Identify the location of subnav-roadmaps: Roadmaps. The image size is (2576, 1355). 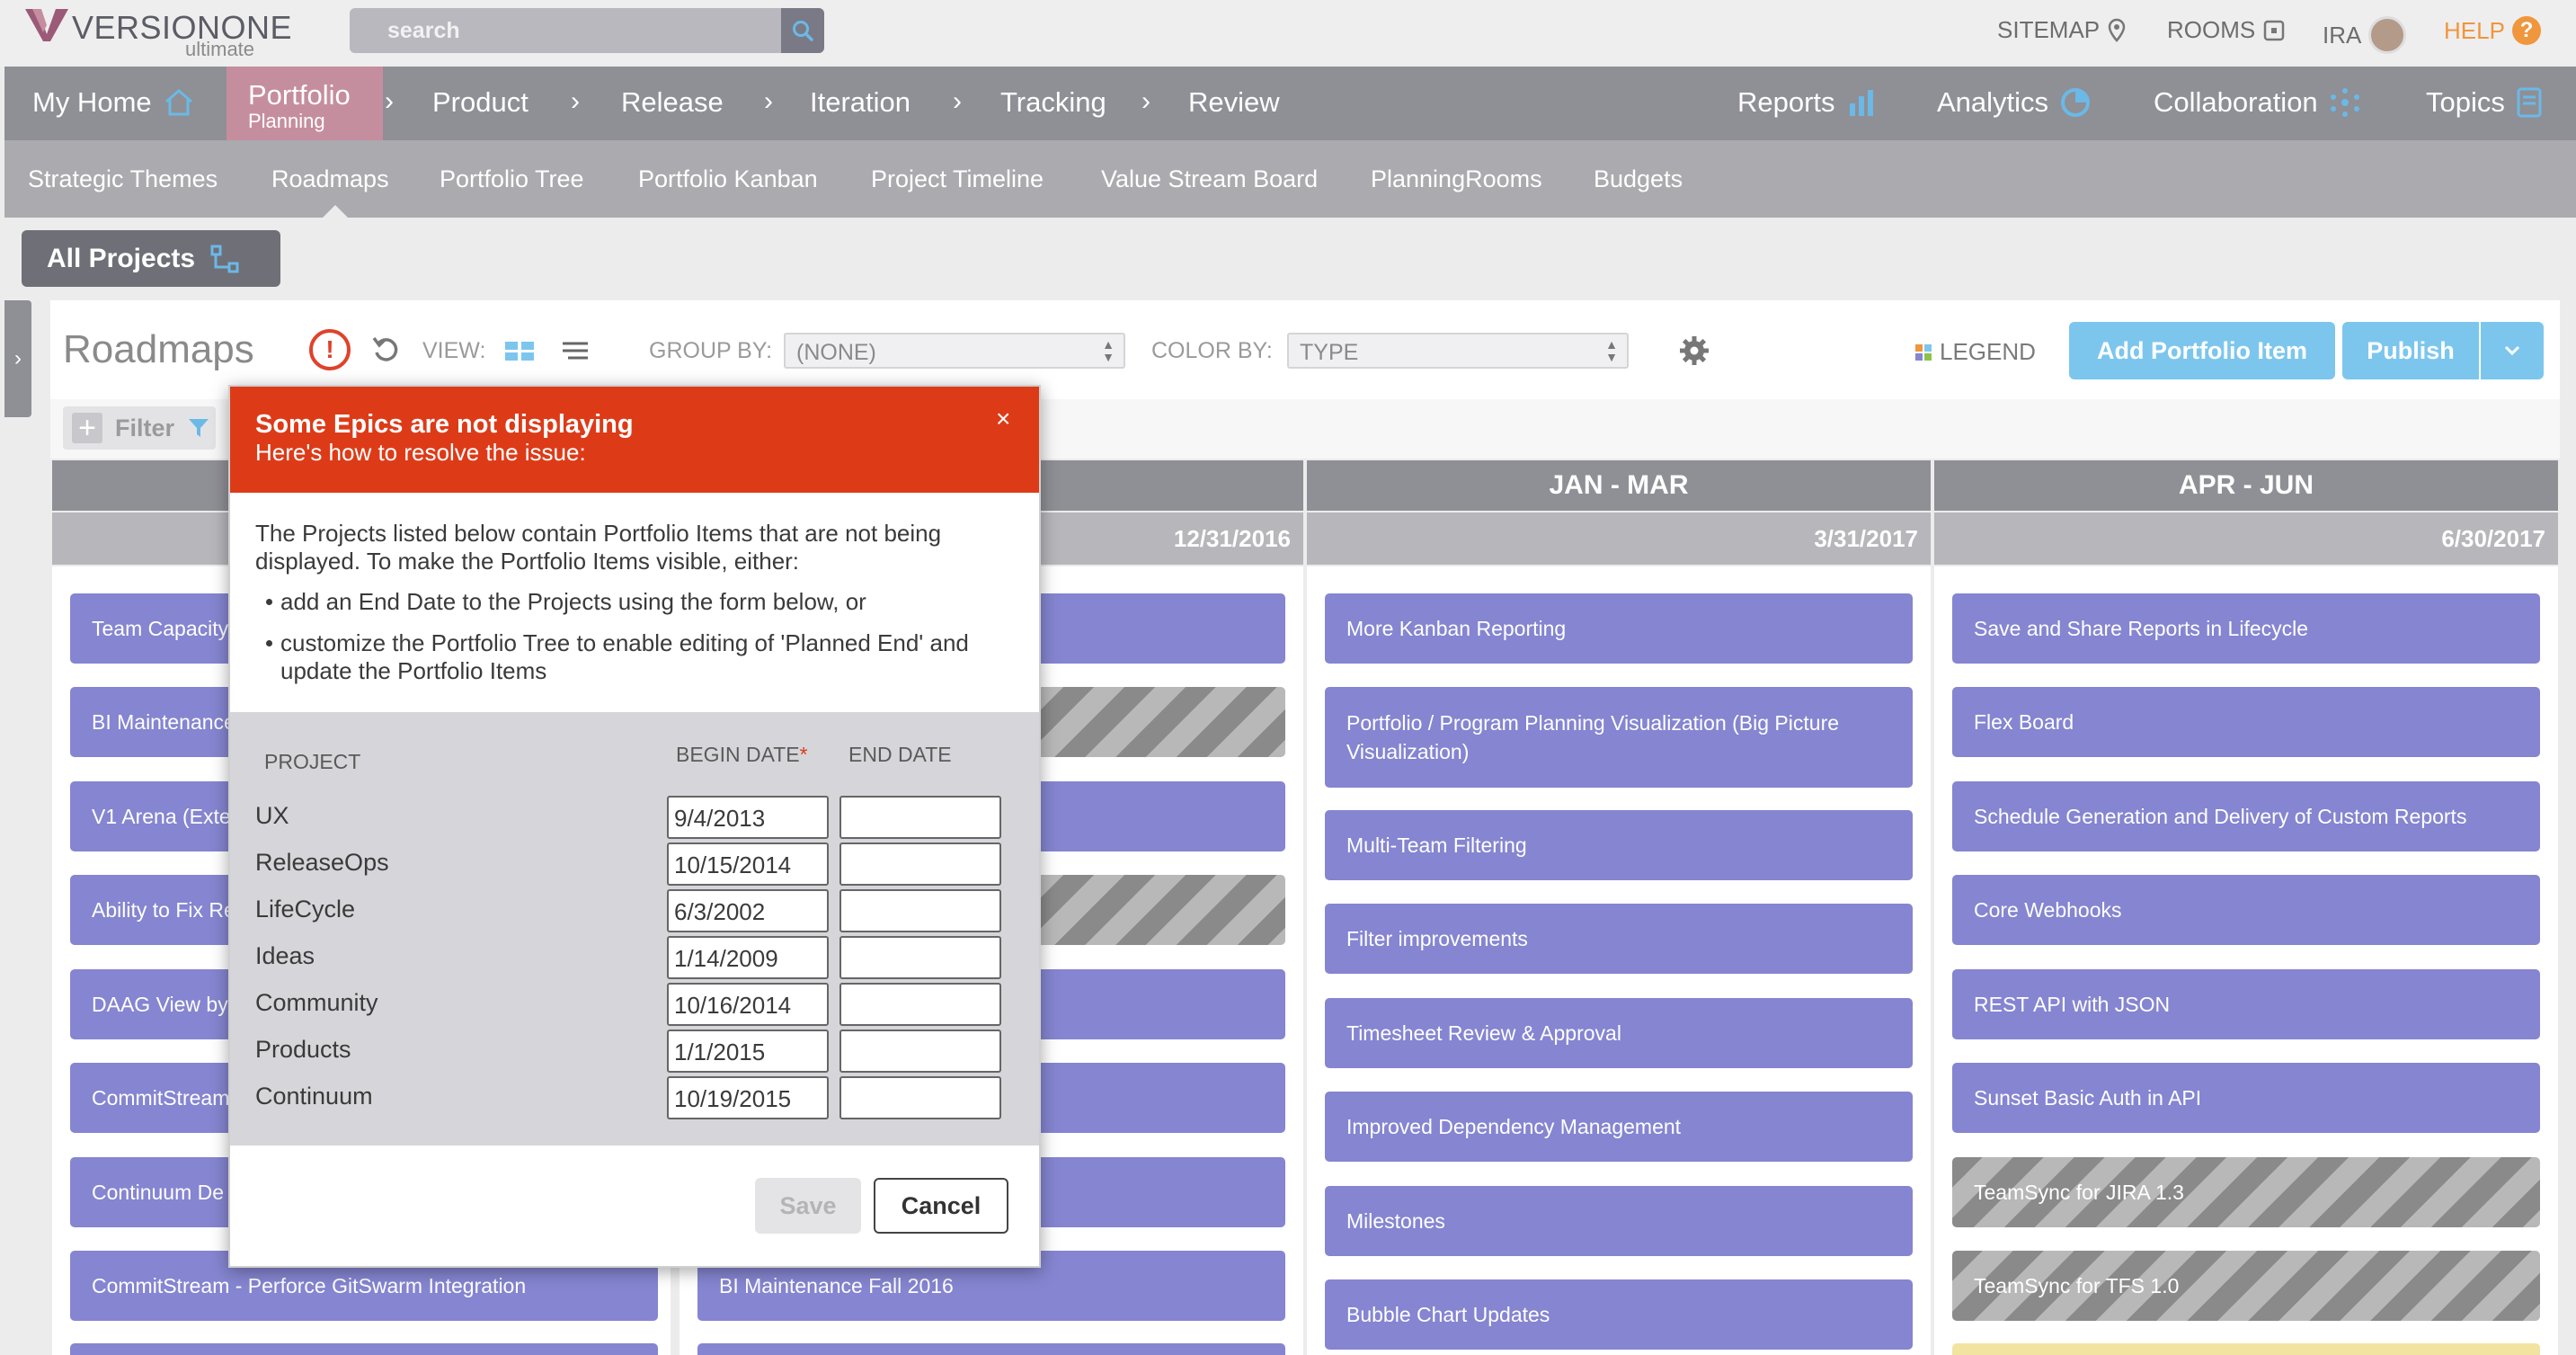
(330, 179).